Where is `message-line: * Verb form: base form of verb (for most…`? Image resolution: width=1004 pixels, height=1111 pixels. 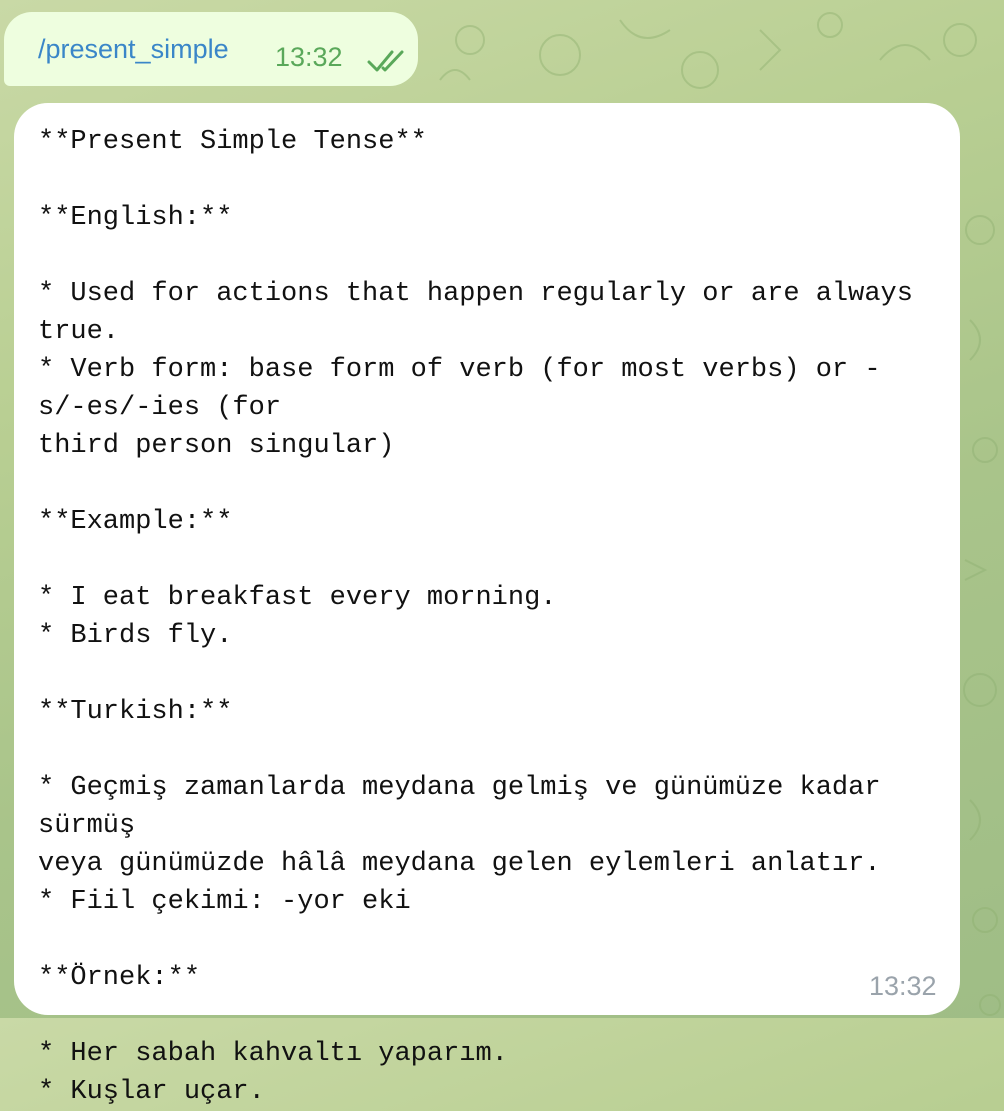
message-line: * Verb form: base form of verb (for most… is located at coordinates (459, 389).